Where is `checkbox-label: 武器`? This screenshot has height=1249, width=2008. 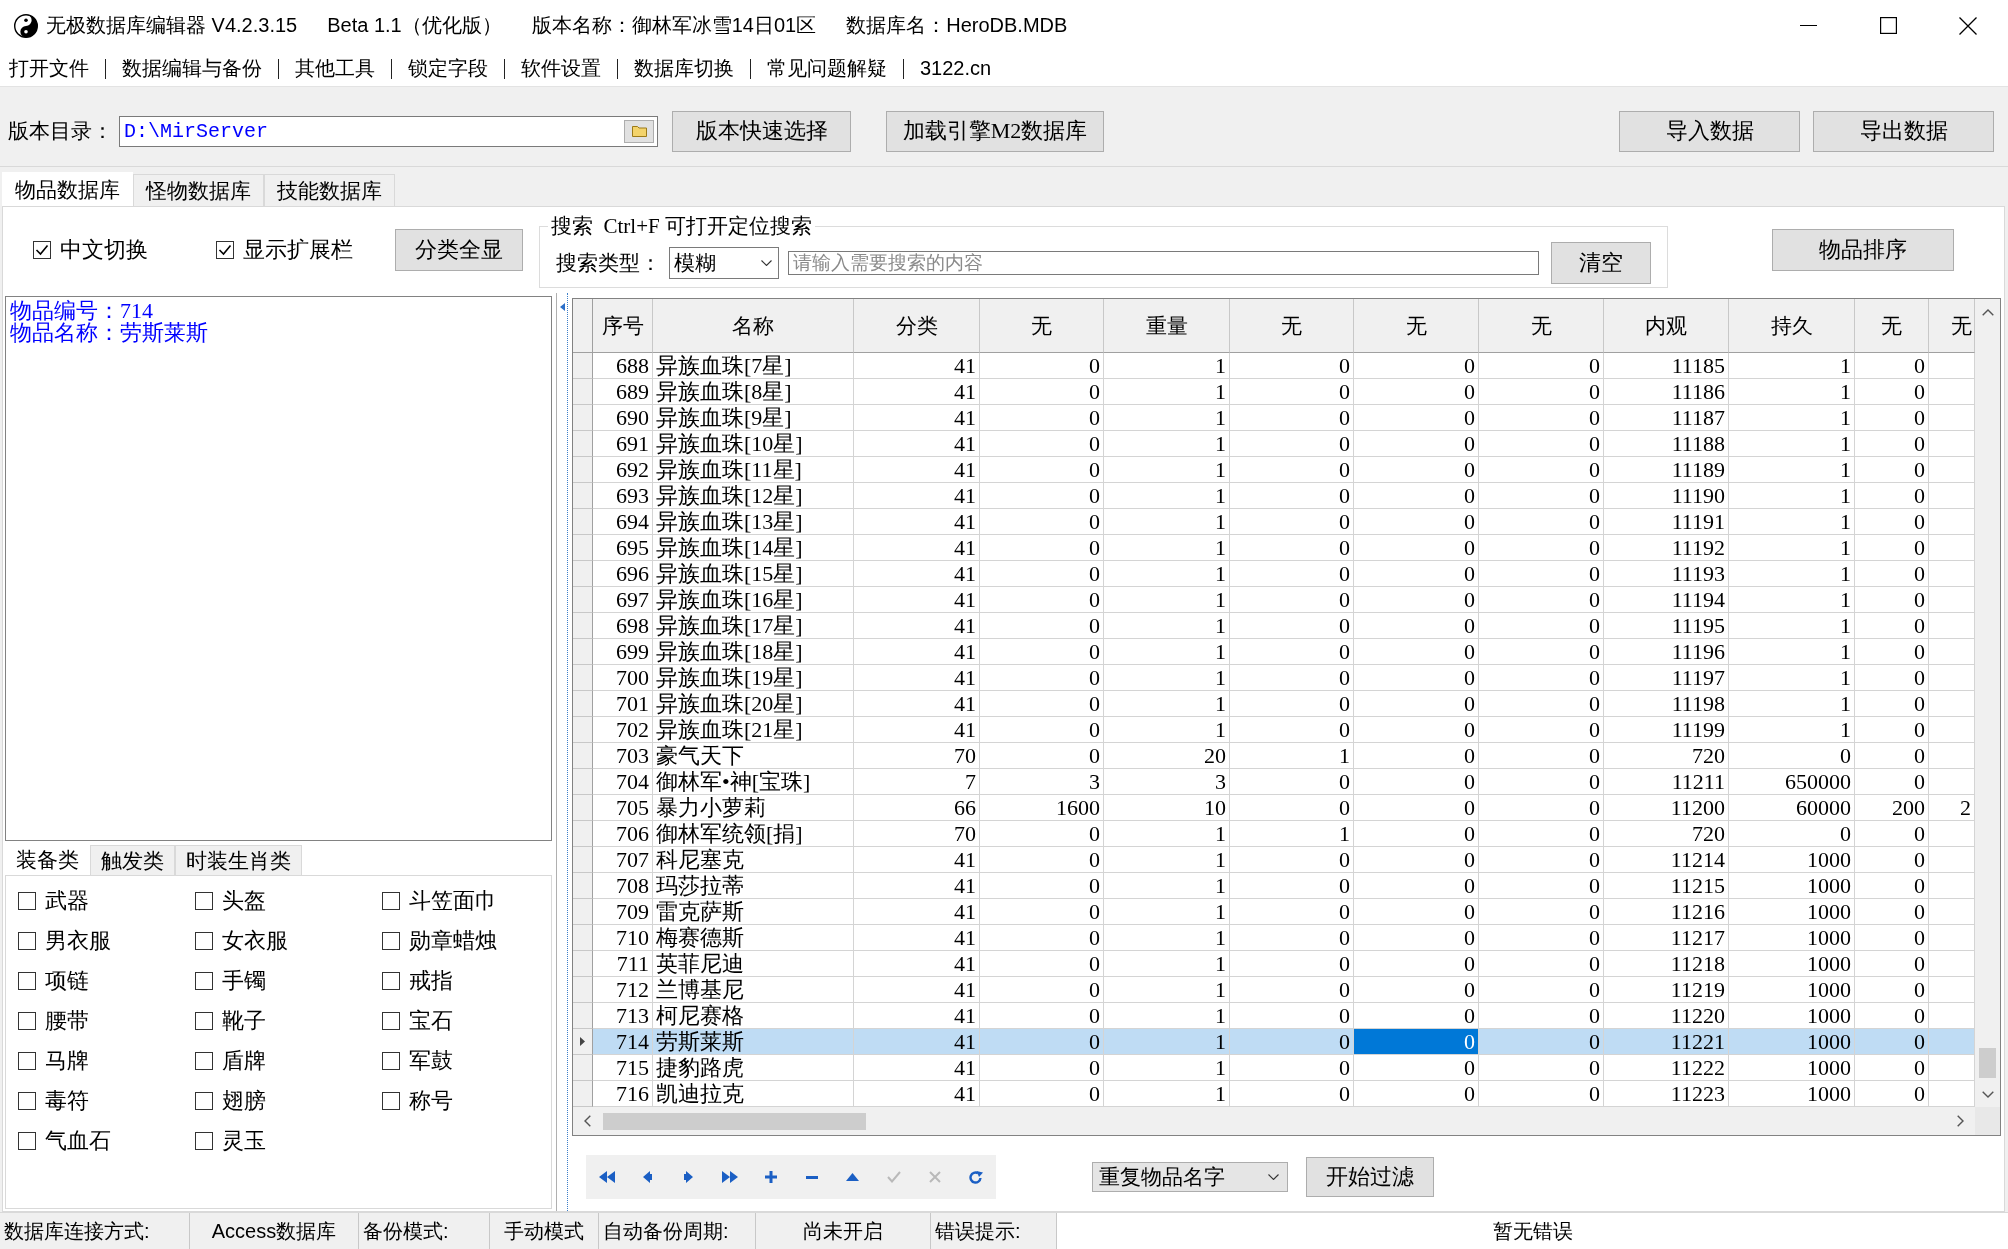
checkbox-label: 武器 is located at coordinates (67, 901).